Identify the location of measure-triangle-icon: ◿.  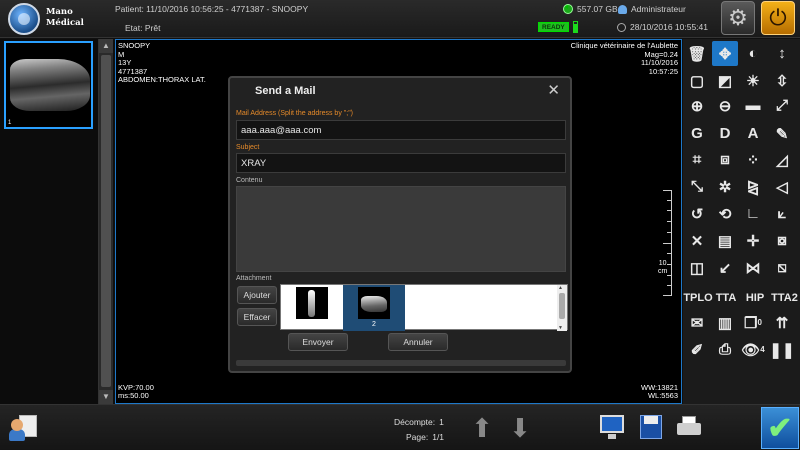
(782, 159).